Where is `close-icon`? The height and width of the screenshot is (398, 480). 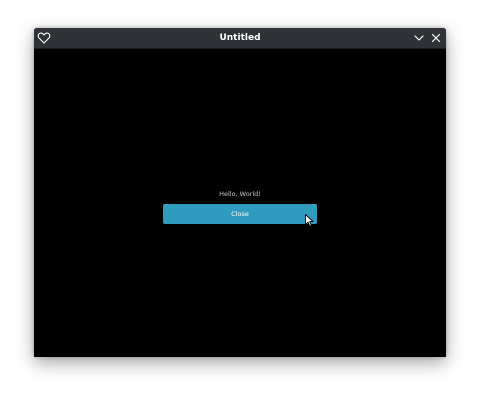
close-icon is located at coordinates (436, 38).